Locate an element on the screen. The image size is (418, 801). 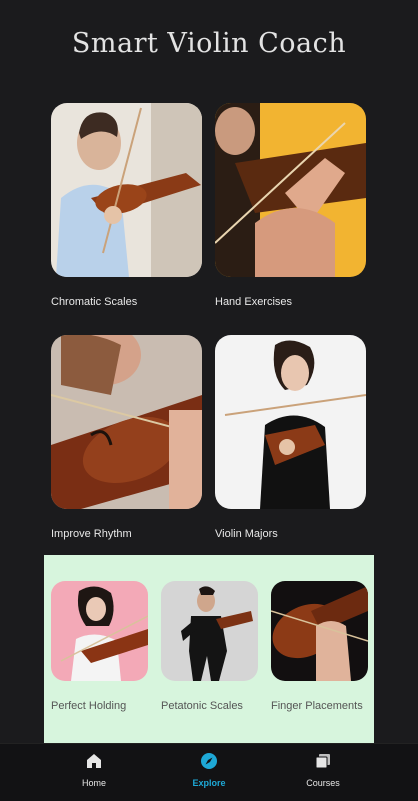
panel-item-label: Perfect Holding is located at coordinates (89, 706).